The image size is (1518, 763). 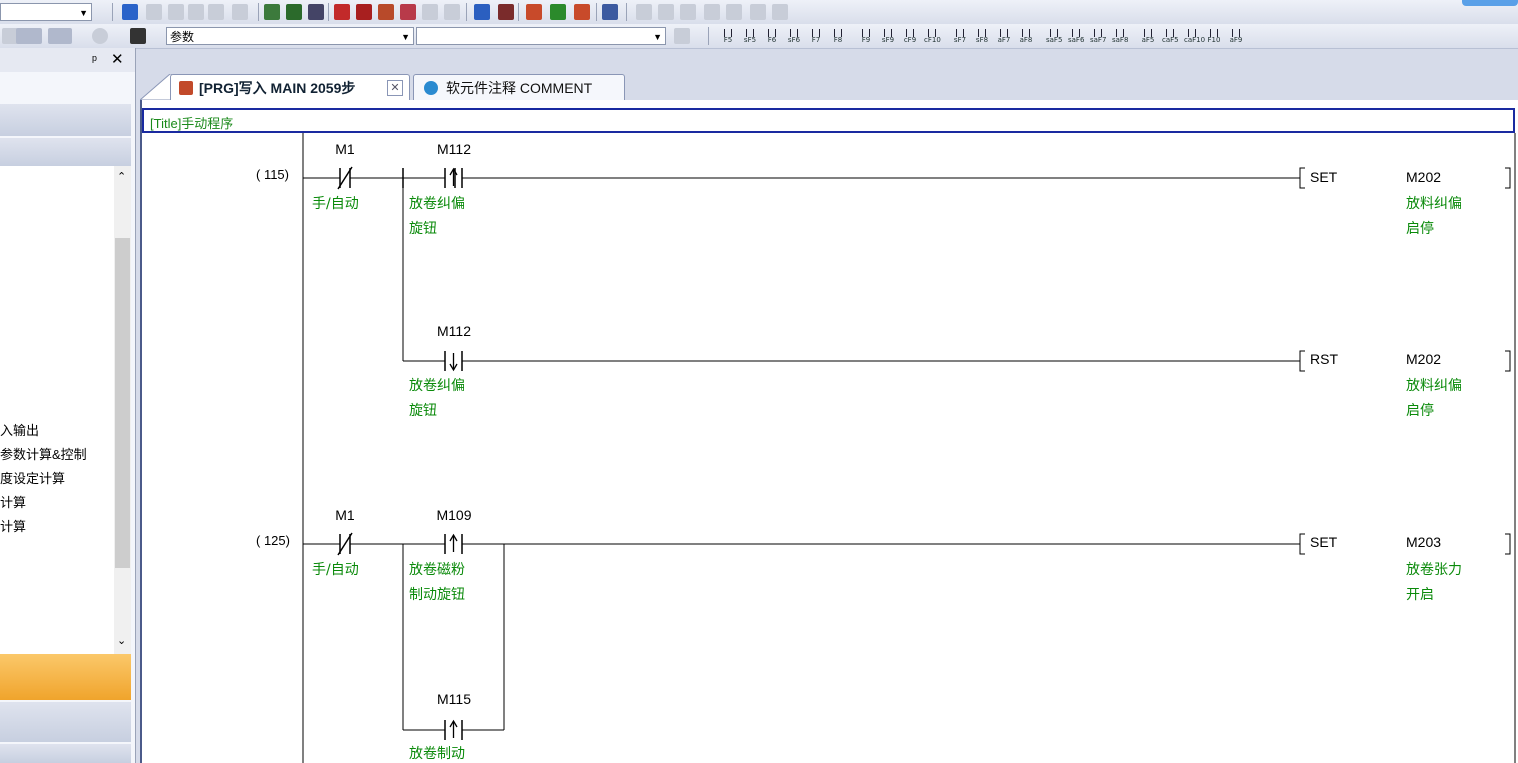 What do you see at coordinates (558, 12) in the screenshot?
I see `replace-icon` at bounding box center [558, 12].